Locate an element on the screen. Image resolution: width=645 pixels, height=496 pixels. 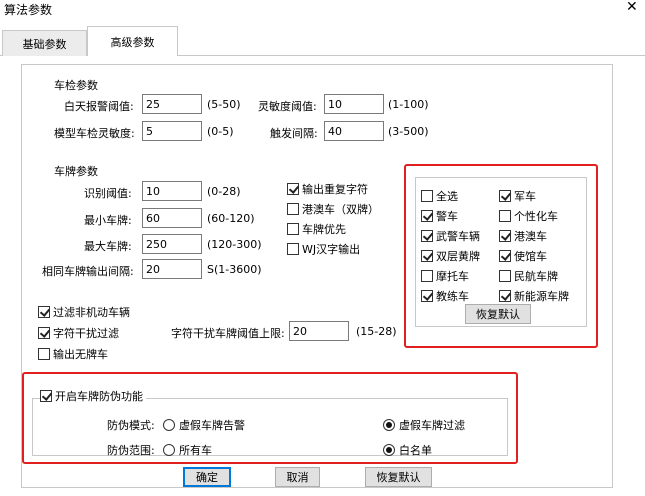
daytime-alarm-input: 25 is located at coordinates (172, 104).